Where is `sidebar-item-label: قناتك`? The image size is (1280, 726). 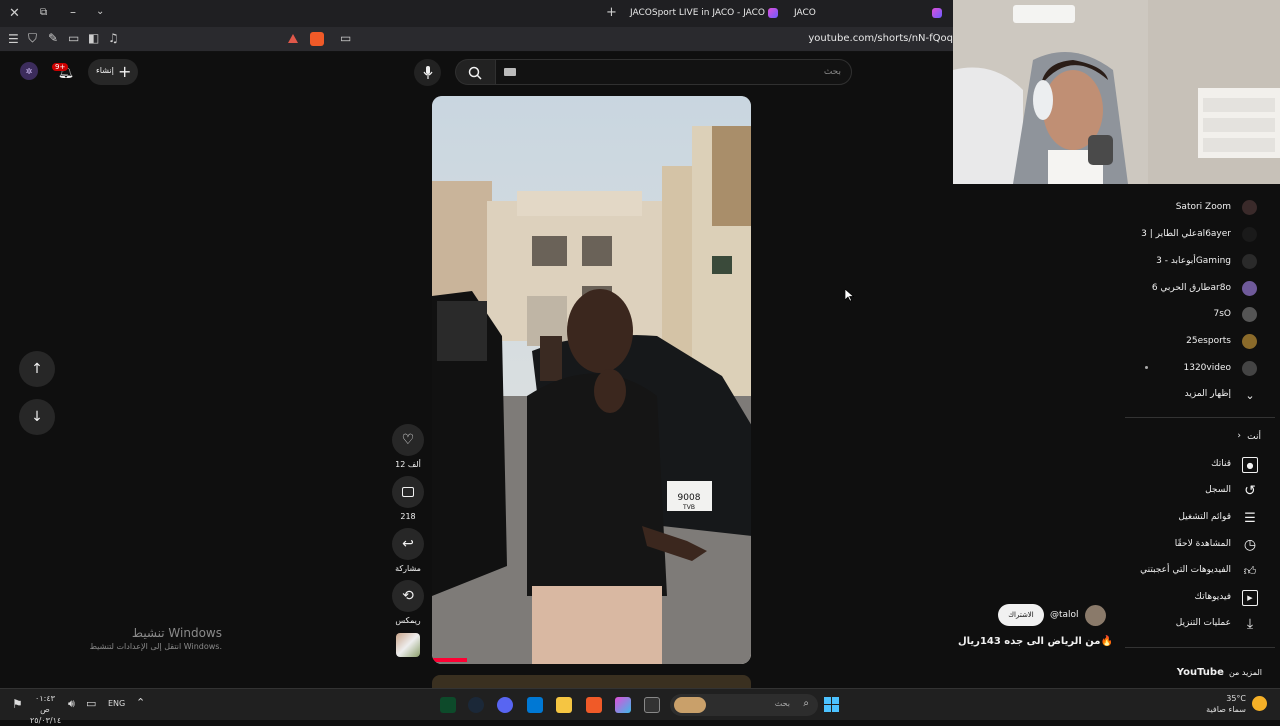
sidebar-item-label: قناتك is located at coordinates (1221, 464).